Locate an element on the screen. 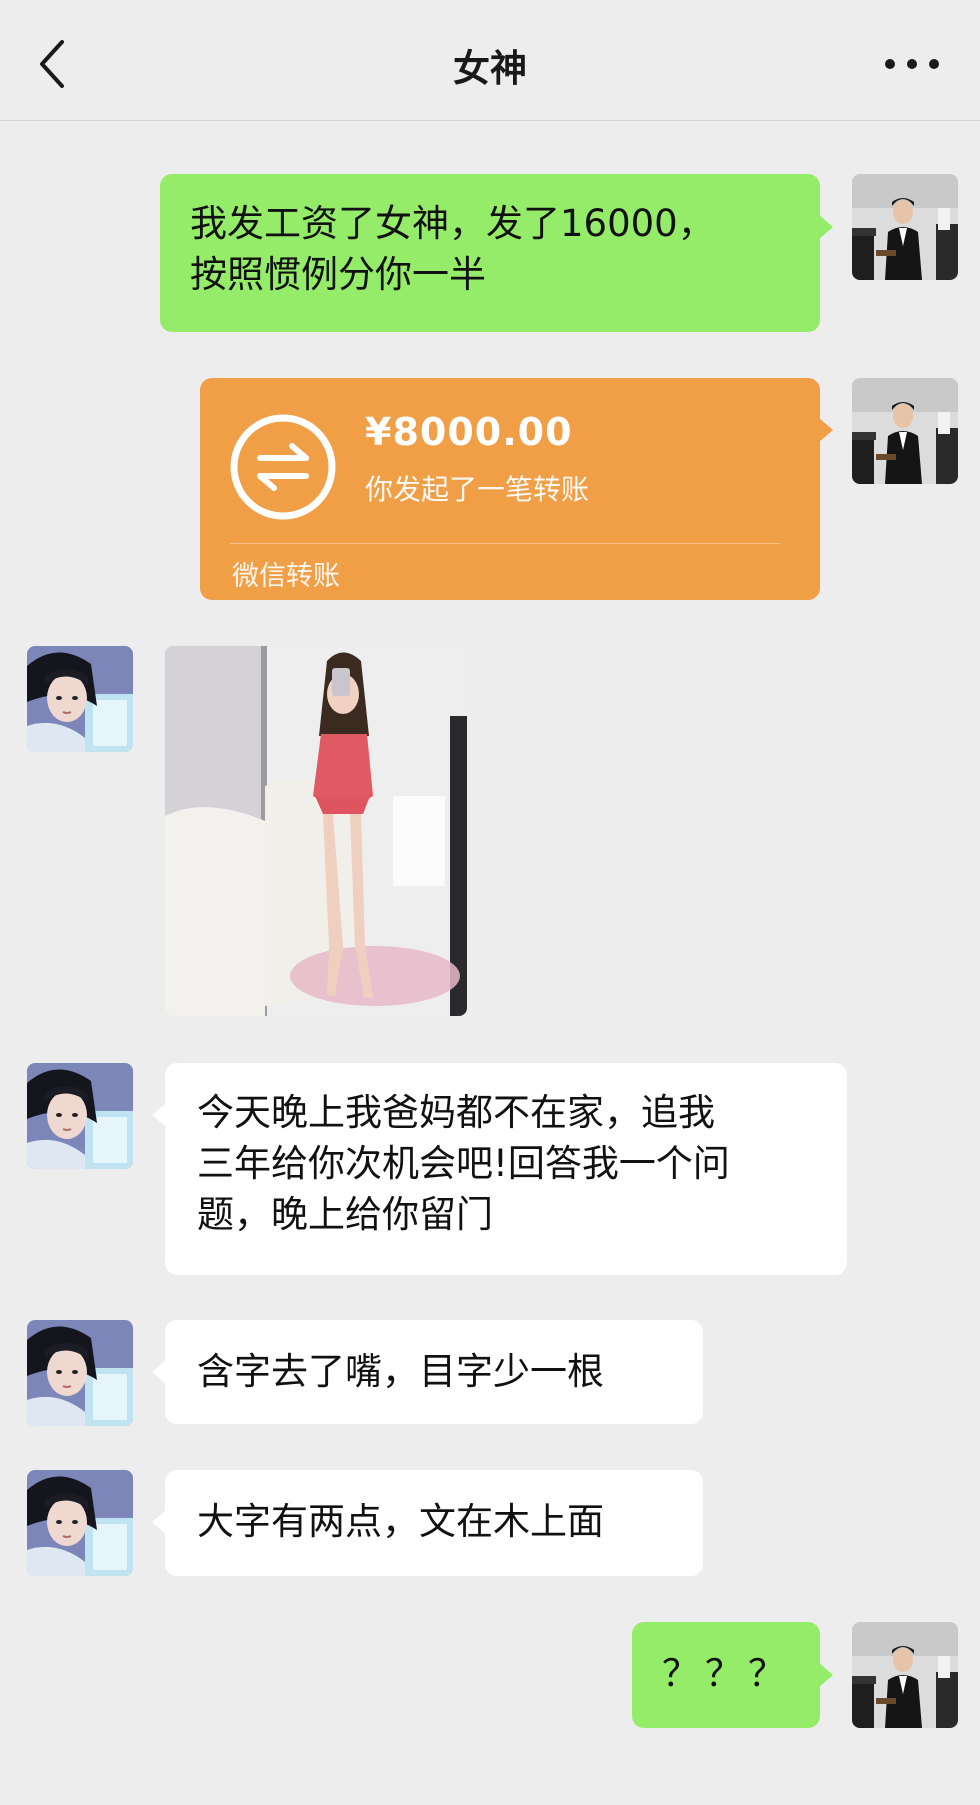  more-button is located at coordinates (912, 64).